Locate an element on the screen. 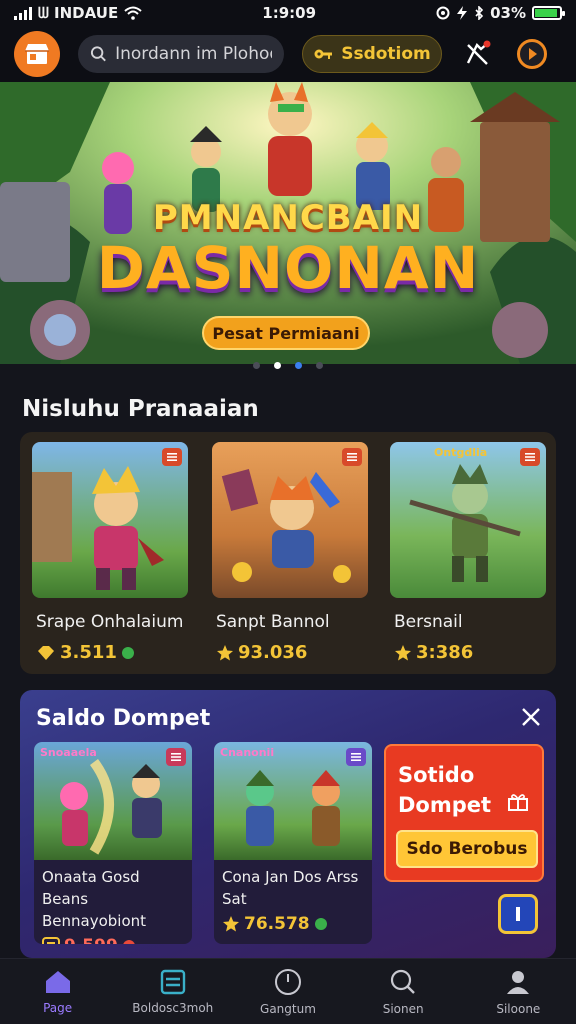  thumb-banner: Snoaaela is located at coordinates (68, 752).